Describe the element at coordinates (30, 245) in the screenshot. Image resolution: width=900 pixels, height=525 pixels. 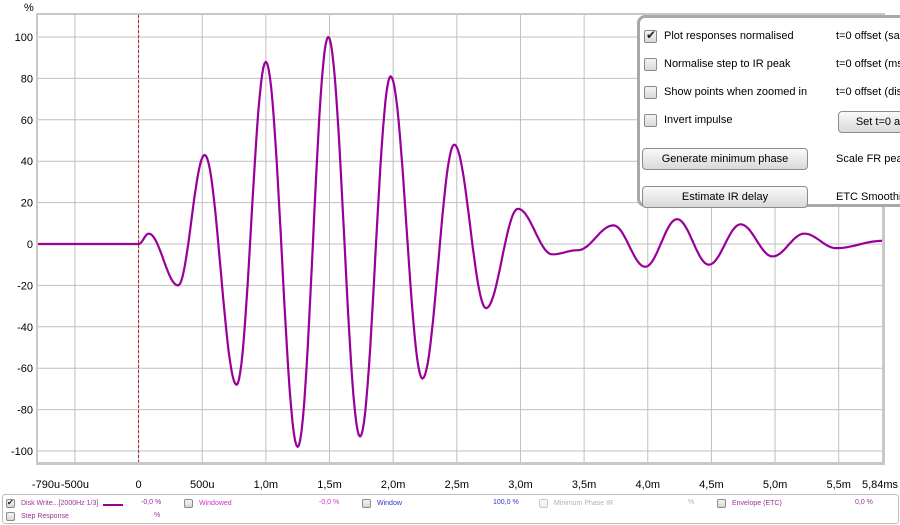
I see `y-tick-label: 0` at that location.